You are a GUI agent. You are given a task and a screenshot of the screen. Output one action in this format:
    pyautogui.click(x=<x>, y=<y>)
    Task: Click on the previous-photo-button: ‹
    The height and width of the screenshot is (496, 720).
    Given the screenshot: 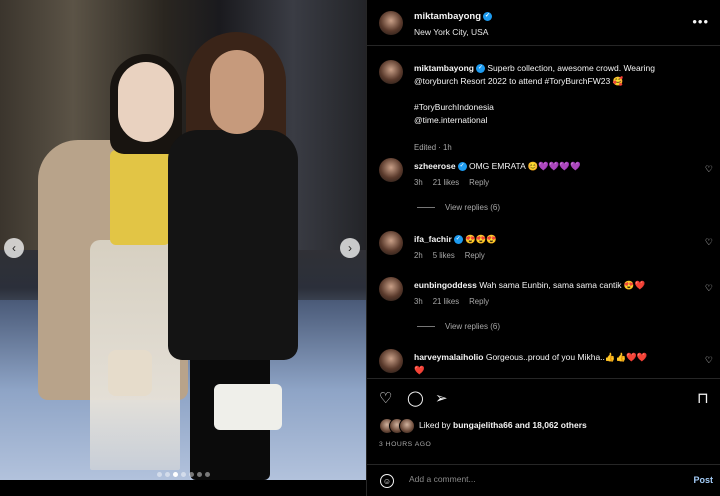 What is the action you would take?
    pyautogui.click(x=14, y=248)
    